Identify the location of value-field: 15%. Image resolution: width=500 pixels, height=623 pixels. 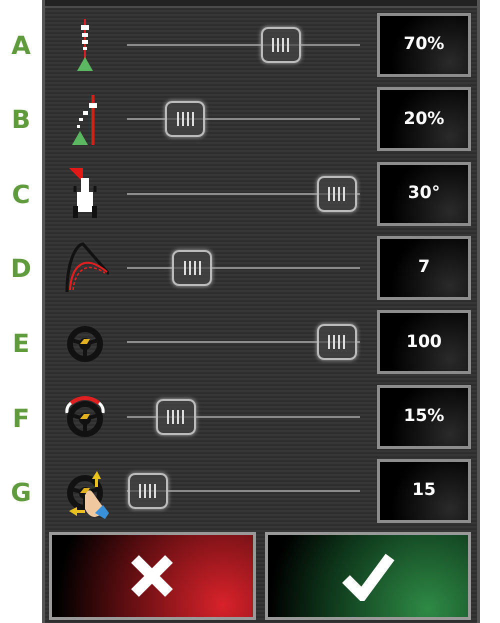
(424, 416).